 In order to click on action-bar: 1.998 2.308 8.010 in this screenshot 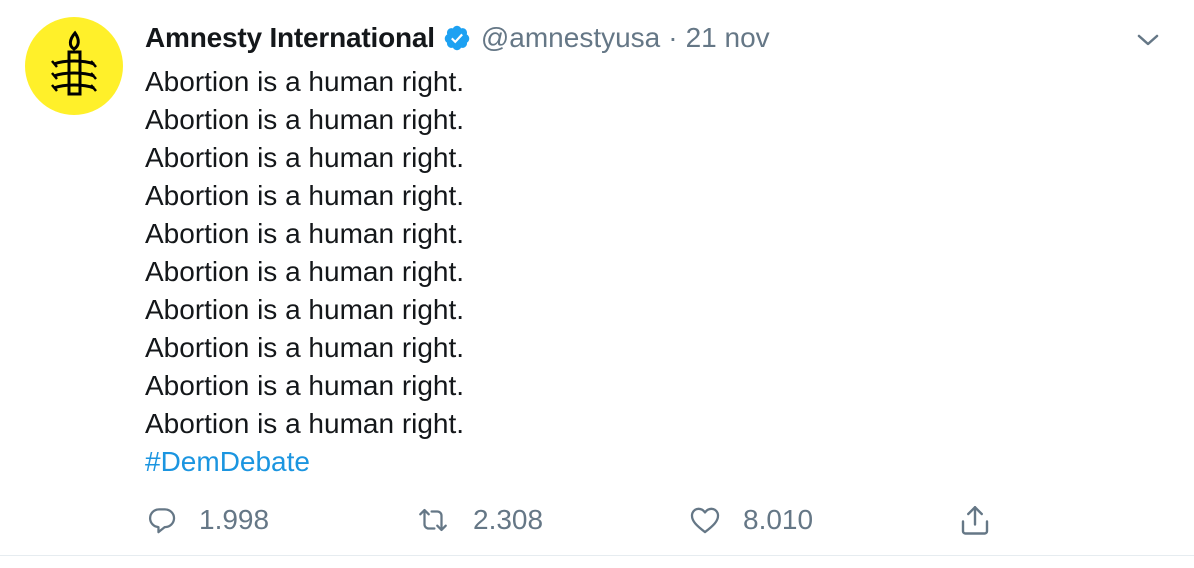, I will do `click(595, 520)`.